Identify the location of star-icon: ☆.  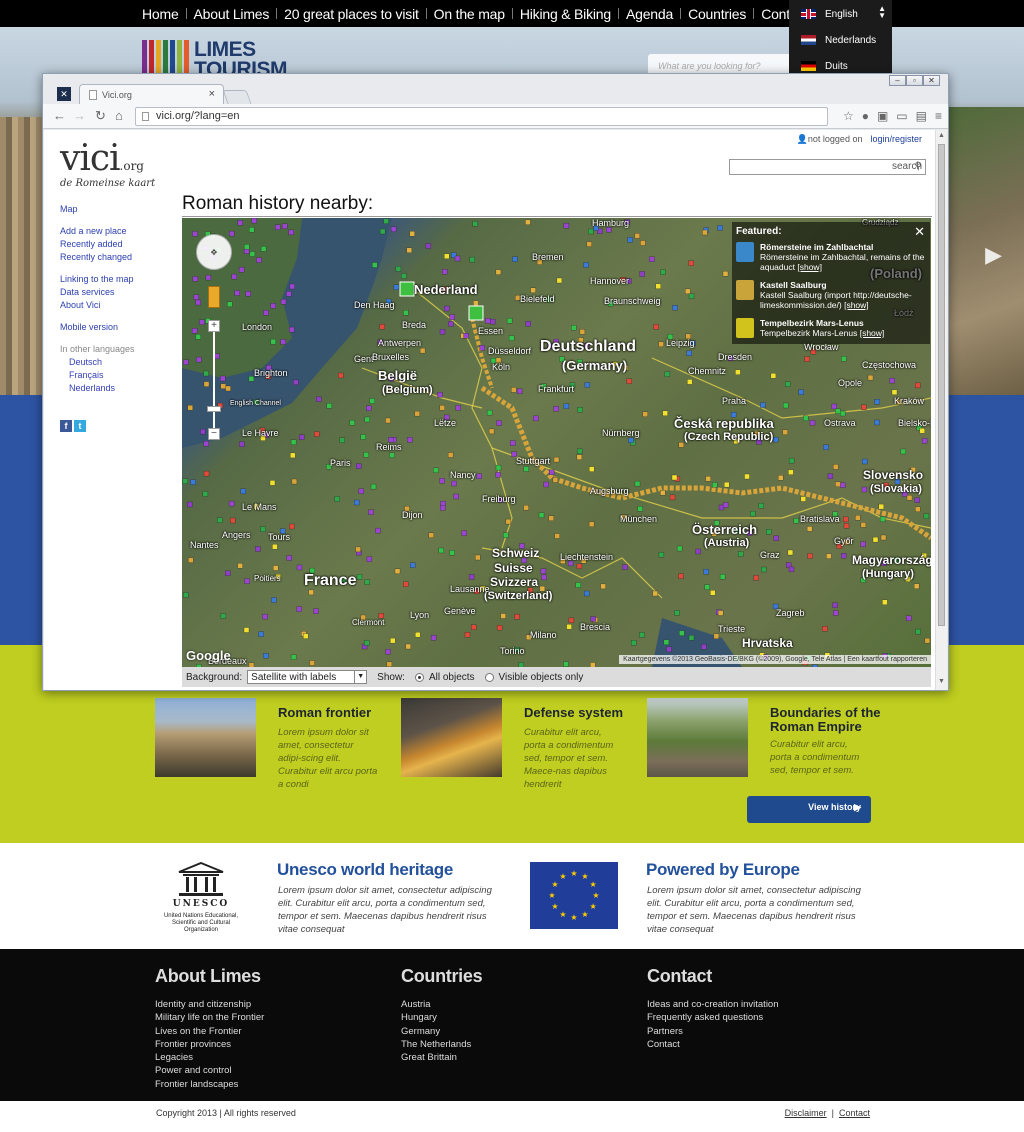
(848, 116).